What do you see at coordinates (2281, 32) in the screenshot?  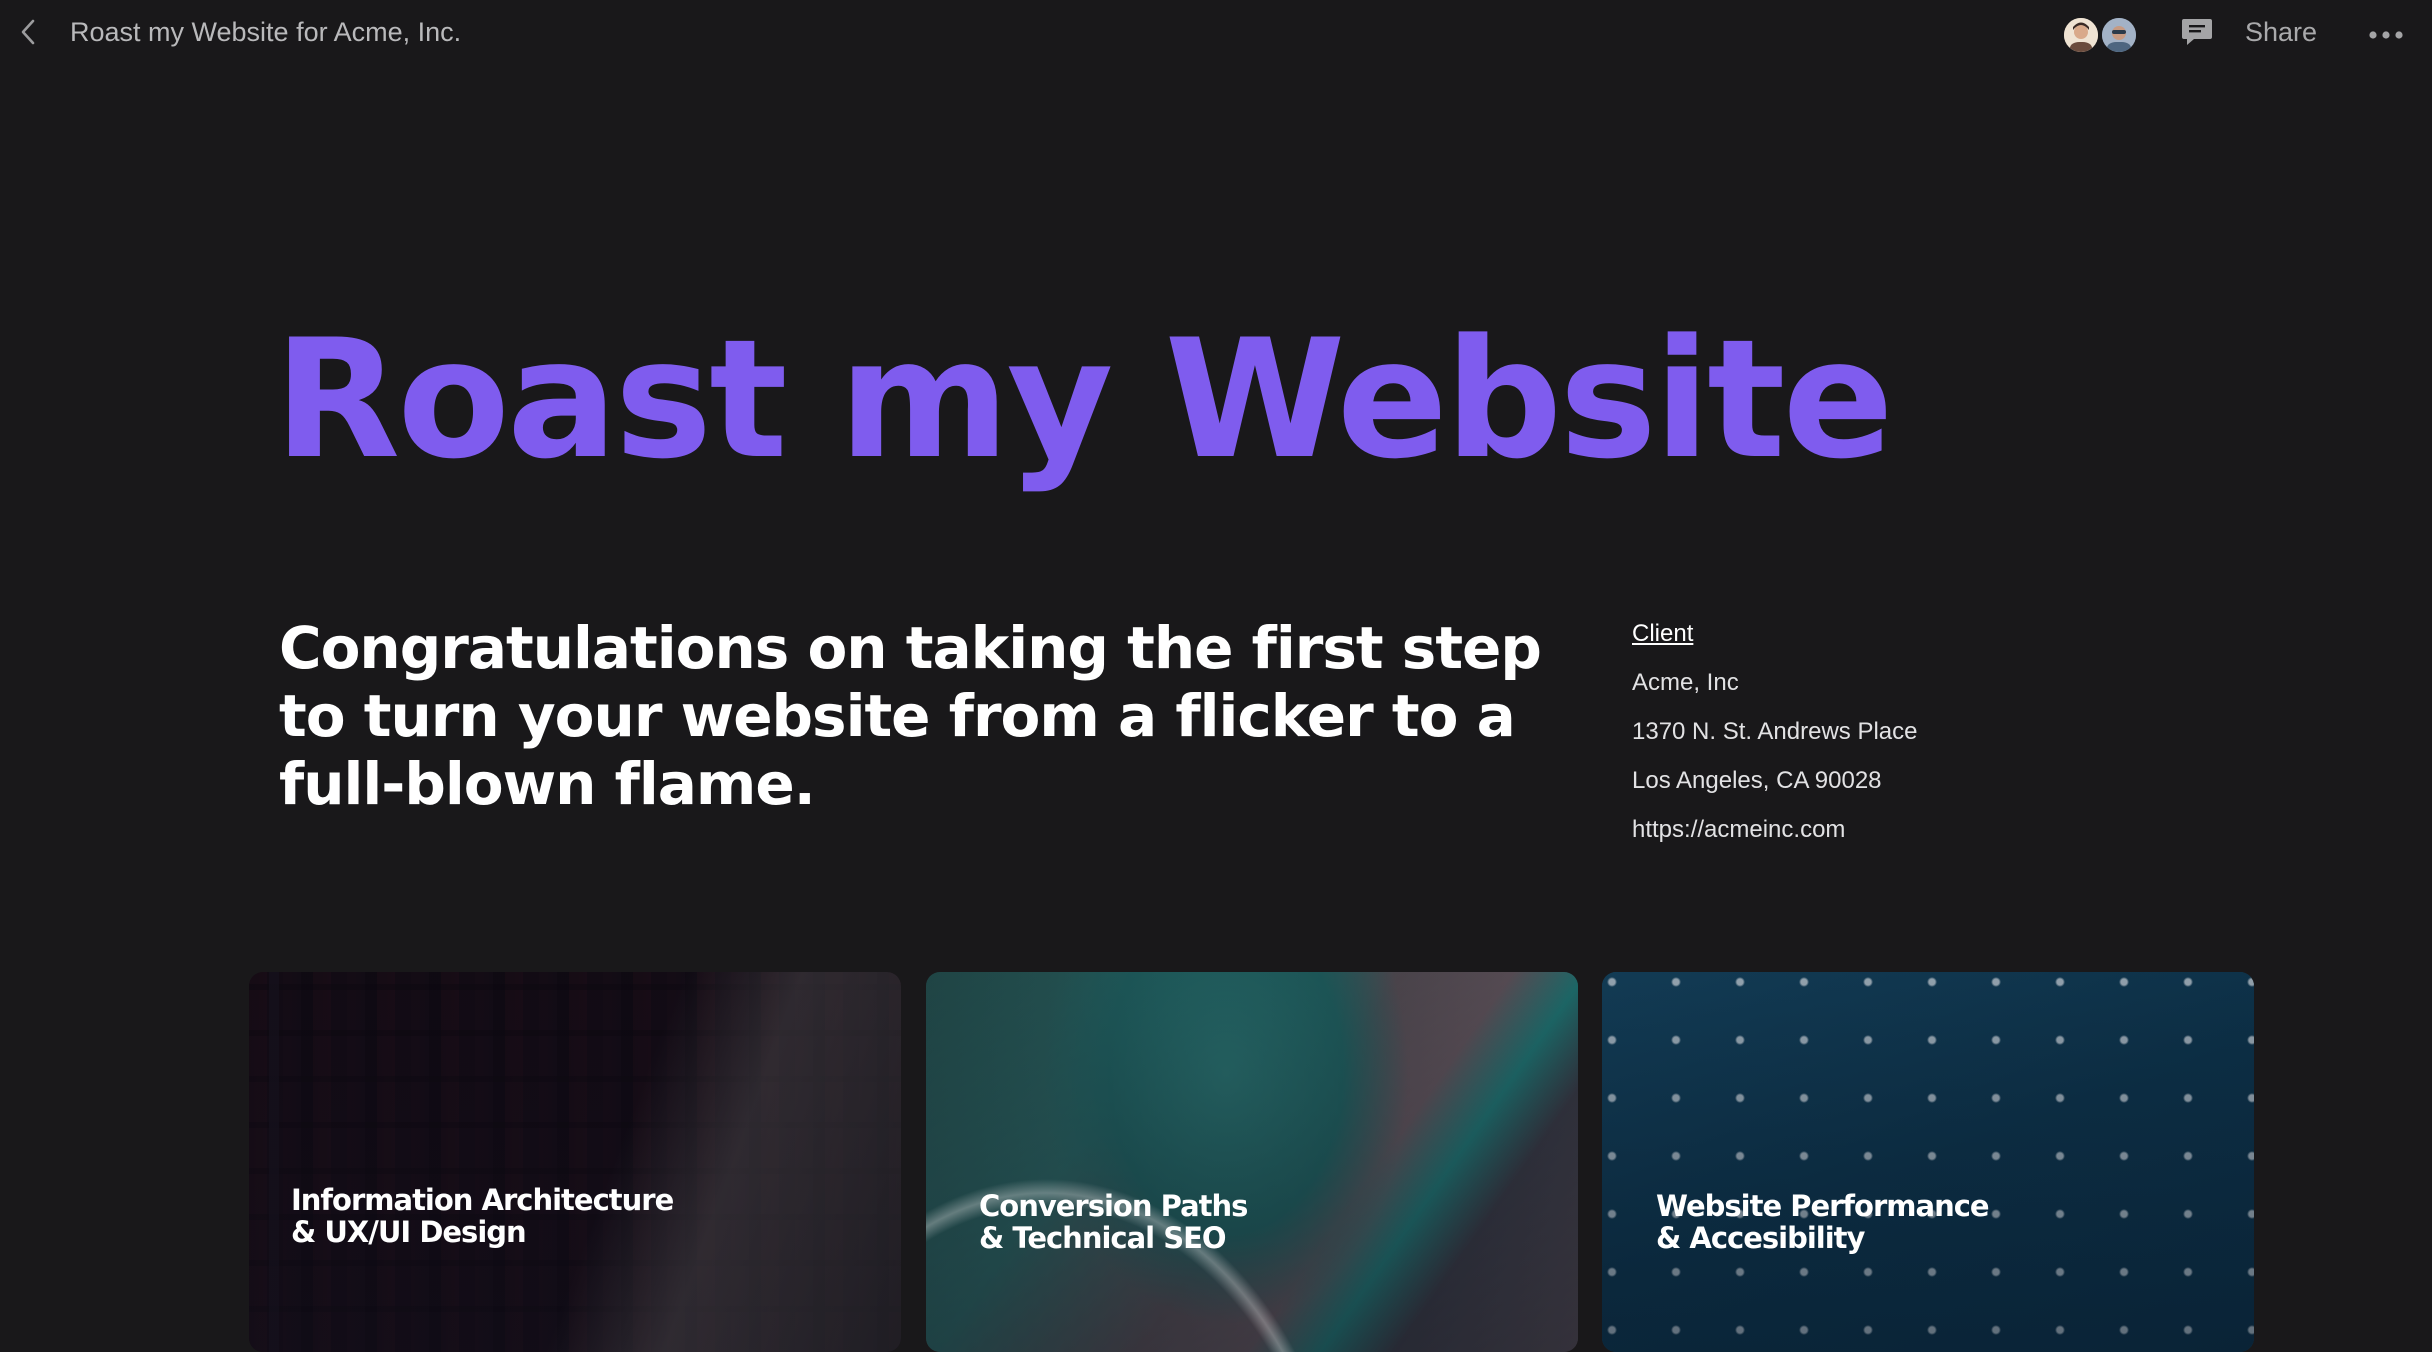 I see `share-button: Share` at bounding box center [2281, 32].